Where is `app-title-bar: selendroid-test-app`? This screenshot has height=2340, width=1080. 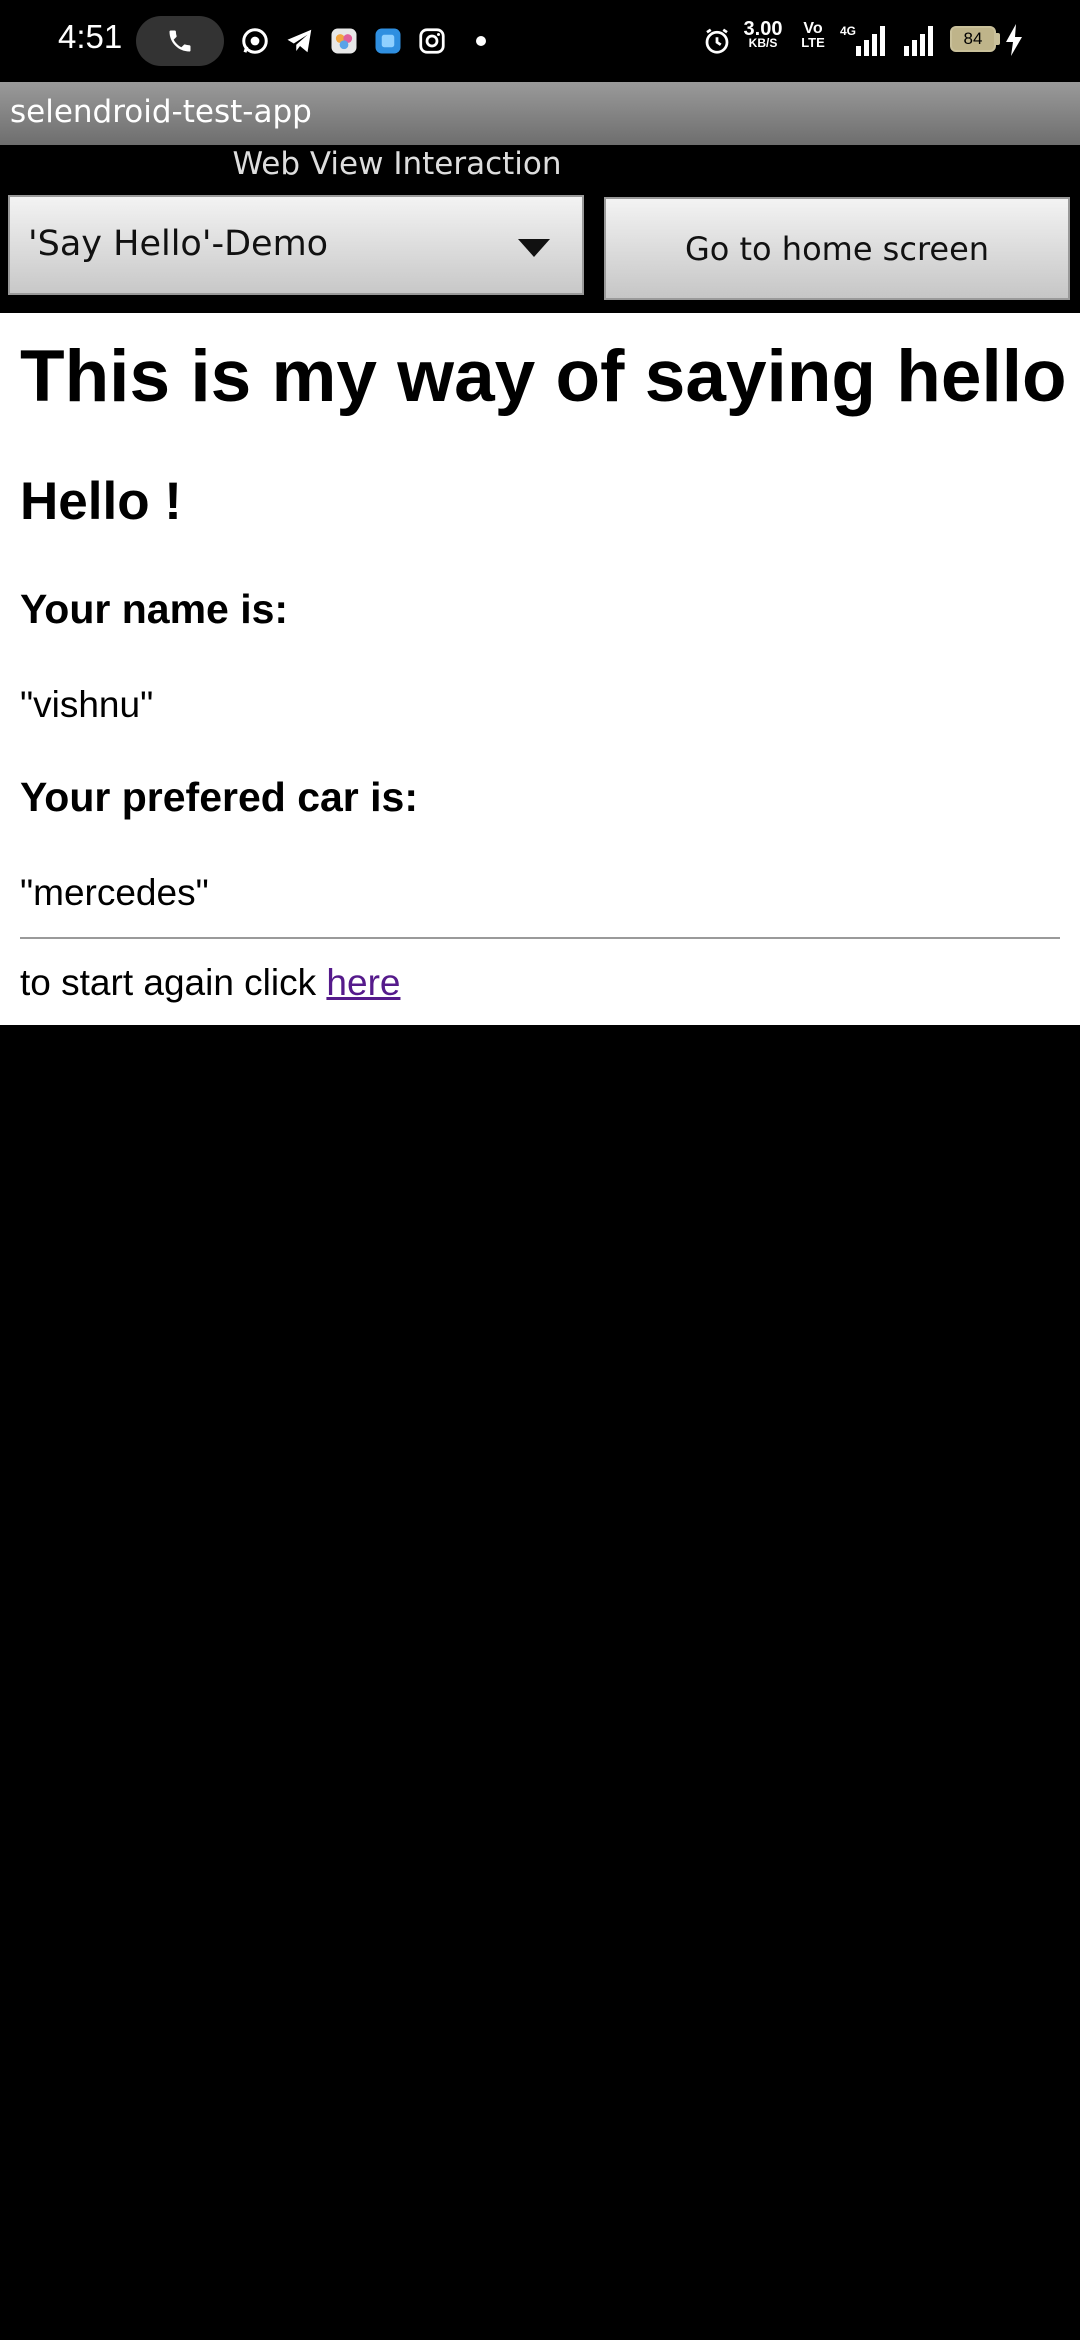
app-title-bar: selendroid-test-app is located at coordinates (540, 113).